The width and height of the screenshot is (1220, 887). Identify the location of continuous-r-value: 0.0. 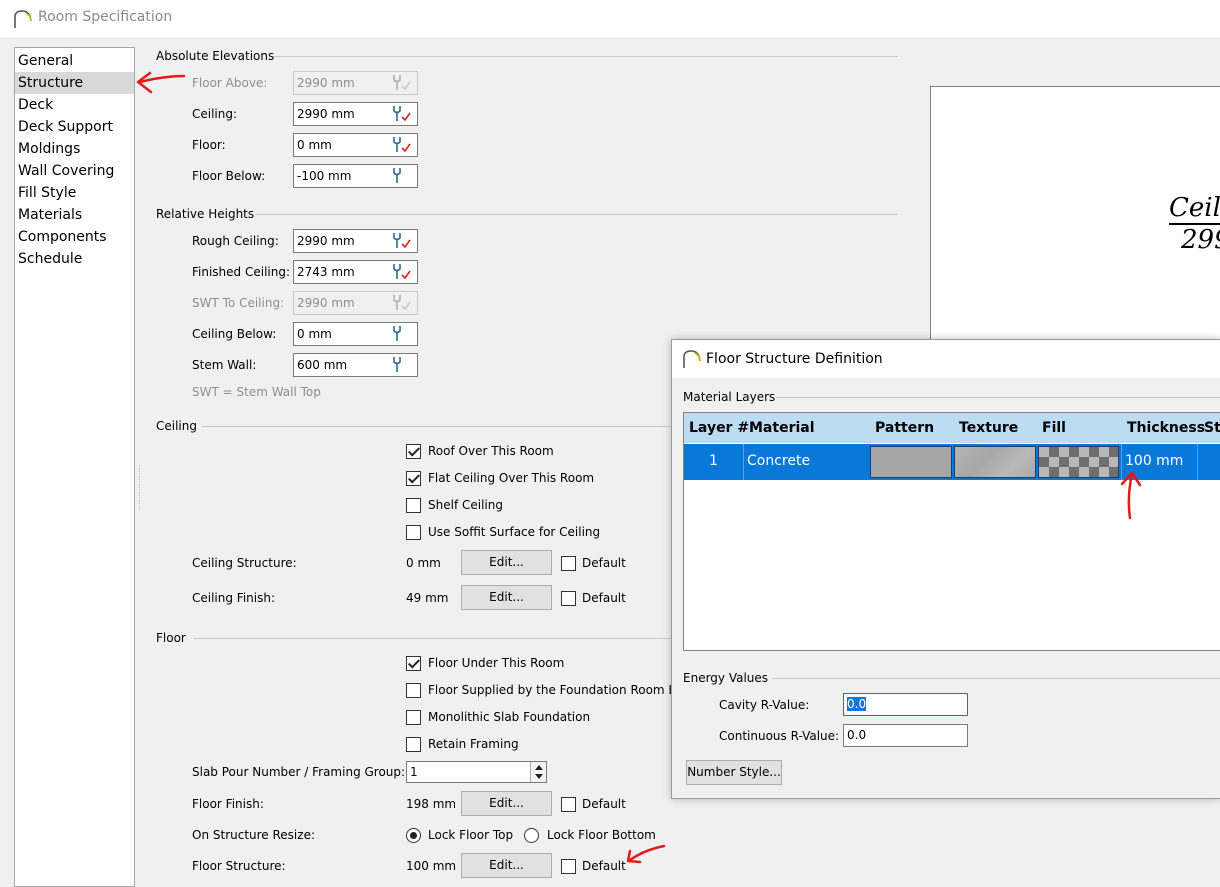
(857, 735).